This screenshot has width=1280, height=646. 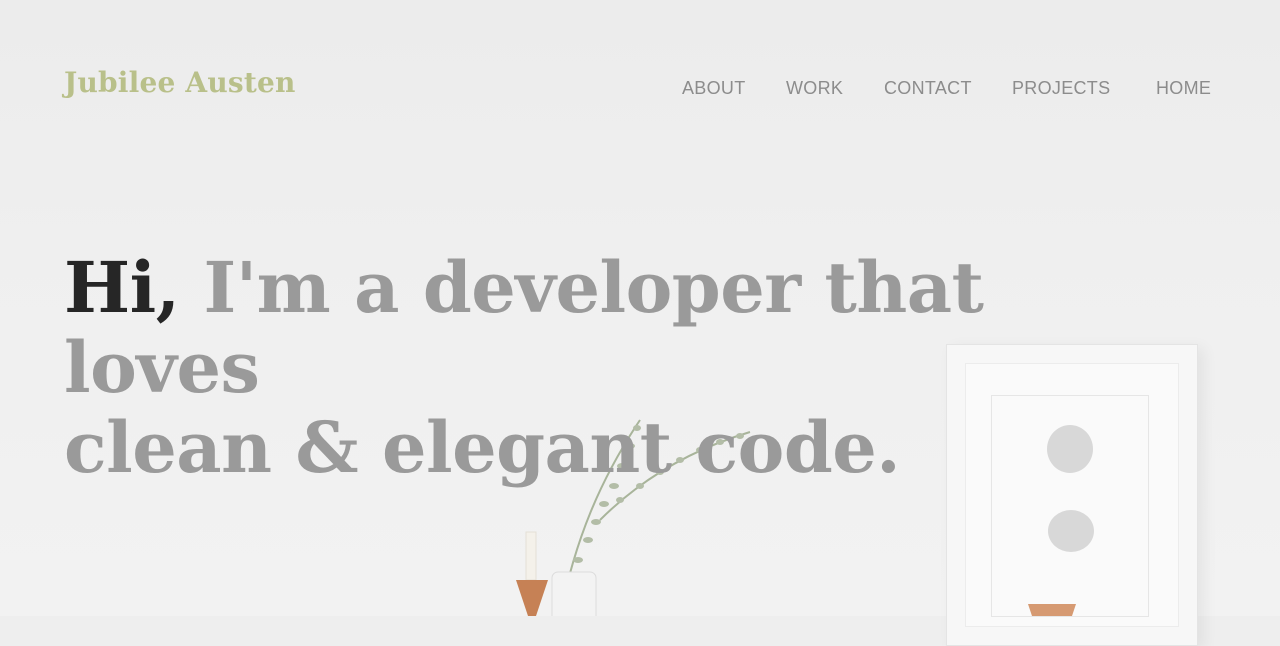 What do you see at coordinates (640, 90) in the screenshot?
I see `main-nav: ABOUT WORK CONTACT PROJECTS HOME` at bounding box center [640, 90].